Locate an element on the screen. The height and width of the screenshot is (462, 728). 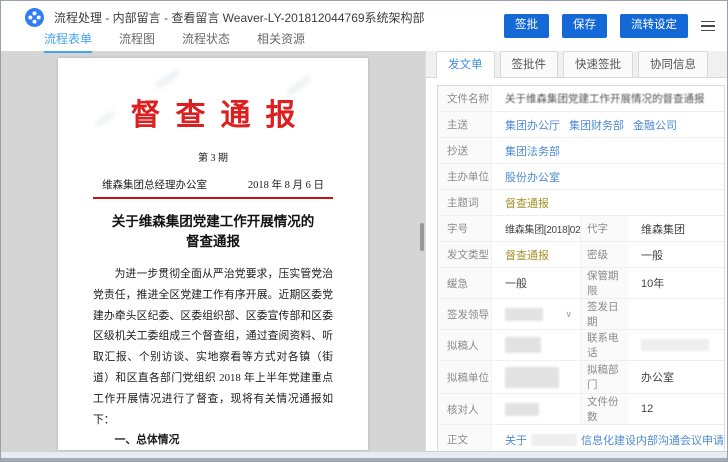
field-label: 主办单位 is located at coordinates (465, 176).